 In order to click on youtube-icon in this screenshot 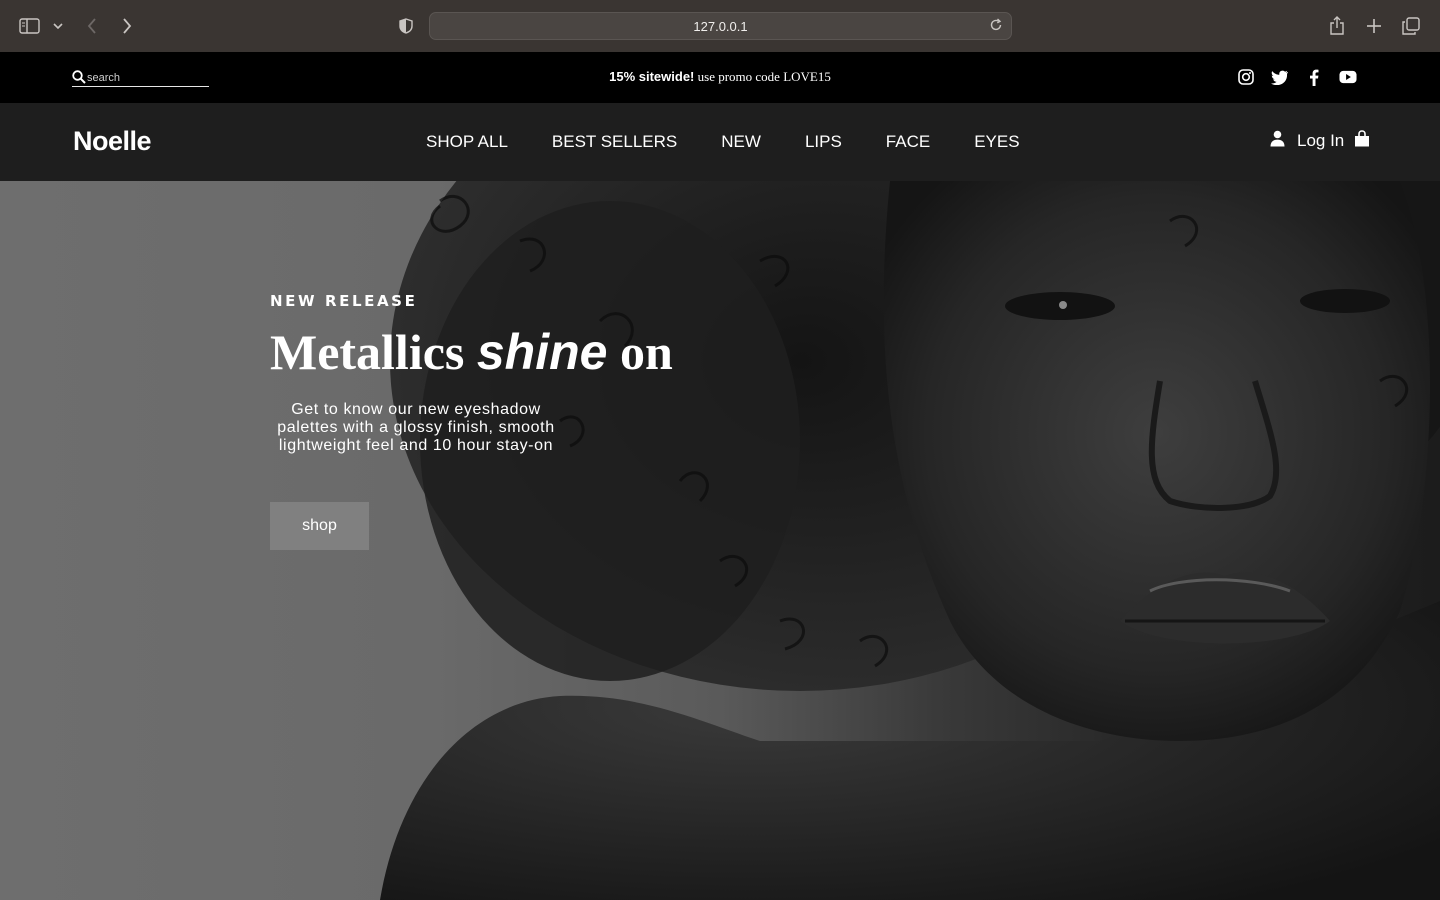, I will do `click(1348, 77)`.